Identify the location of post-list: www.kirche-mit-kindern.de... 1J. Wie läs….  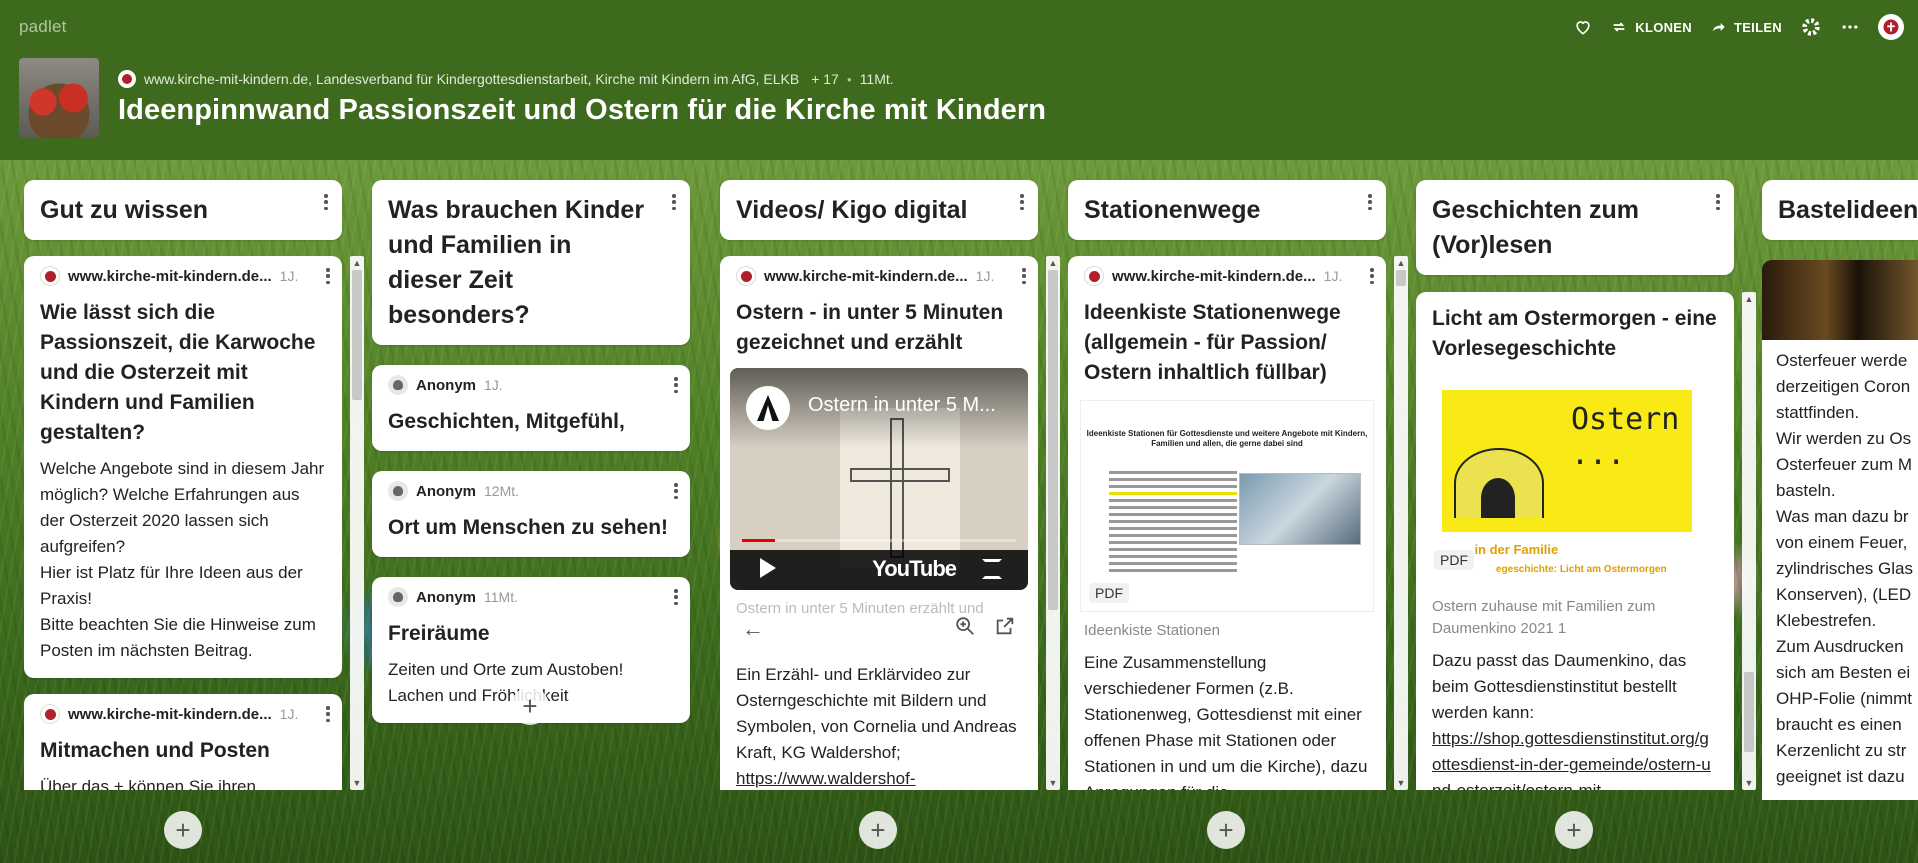
(183, 523).